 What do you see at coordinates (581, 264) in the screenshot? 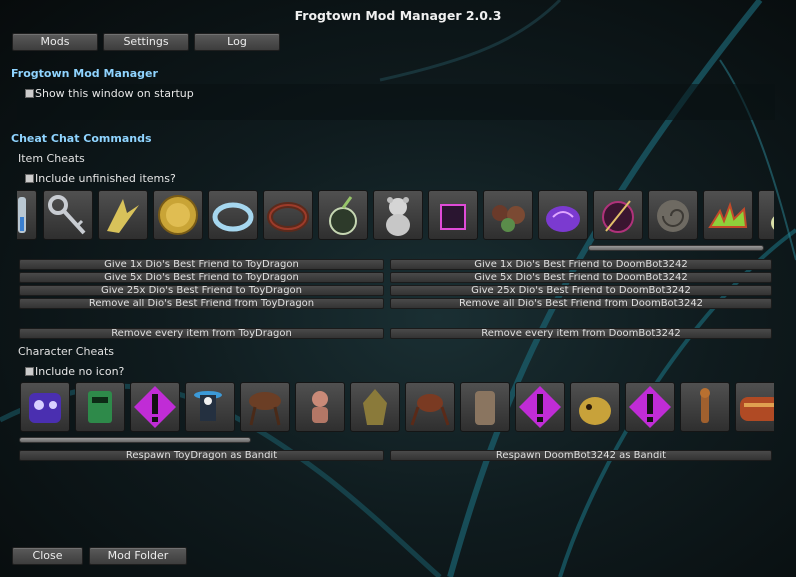
I see `give-1x-doombot-button: Give 1x Dio's Best Friend to DoomBot3242` at bounding box center [581, 264].